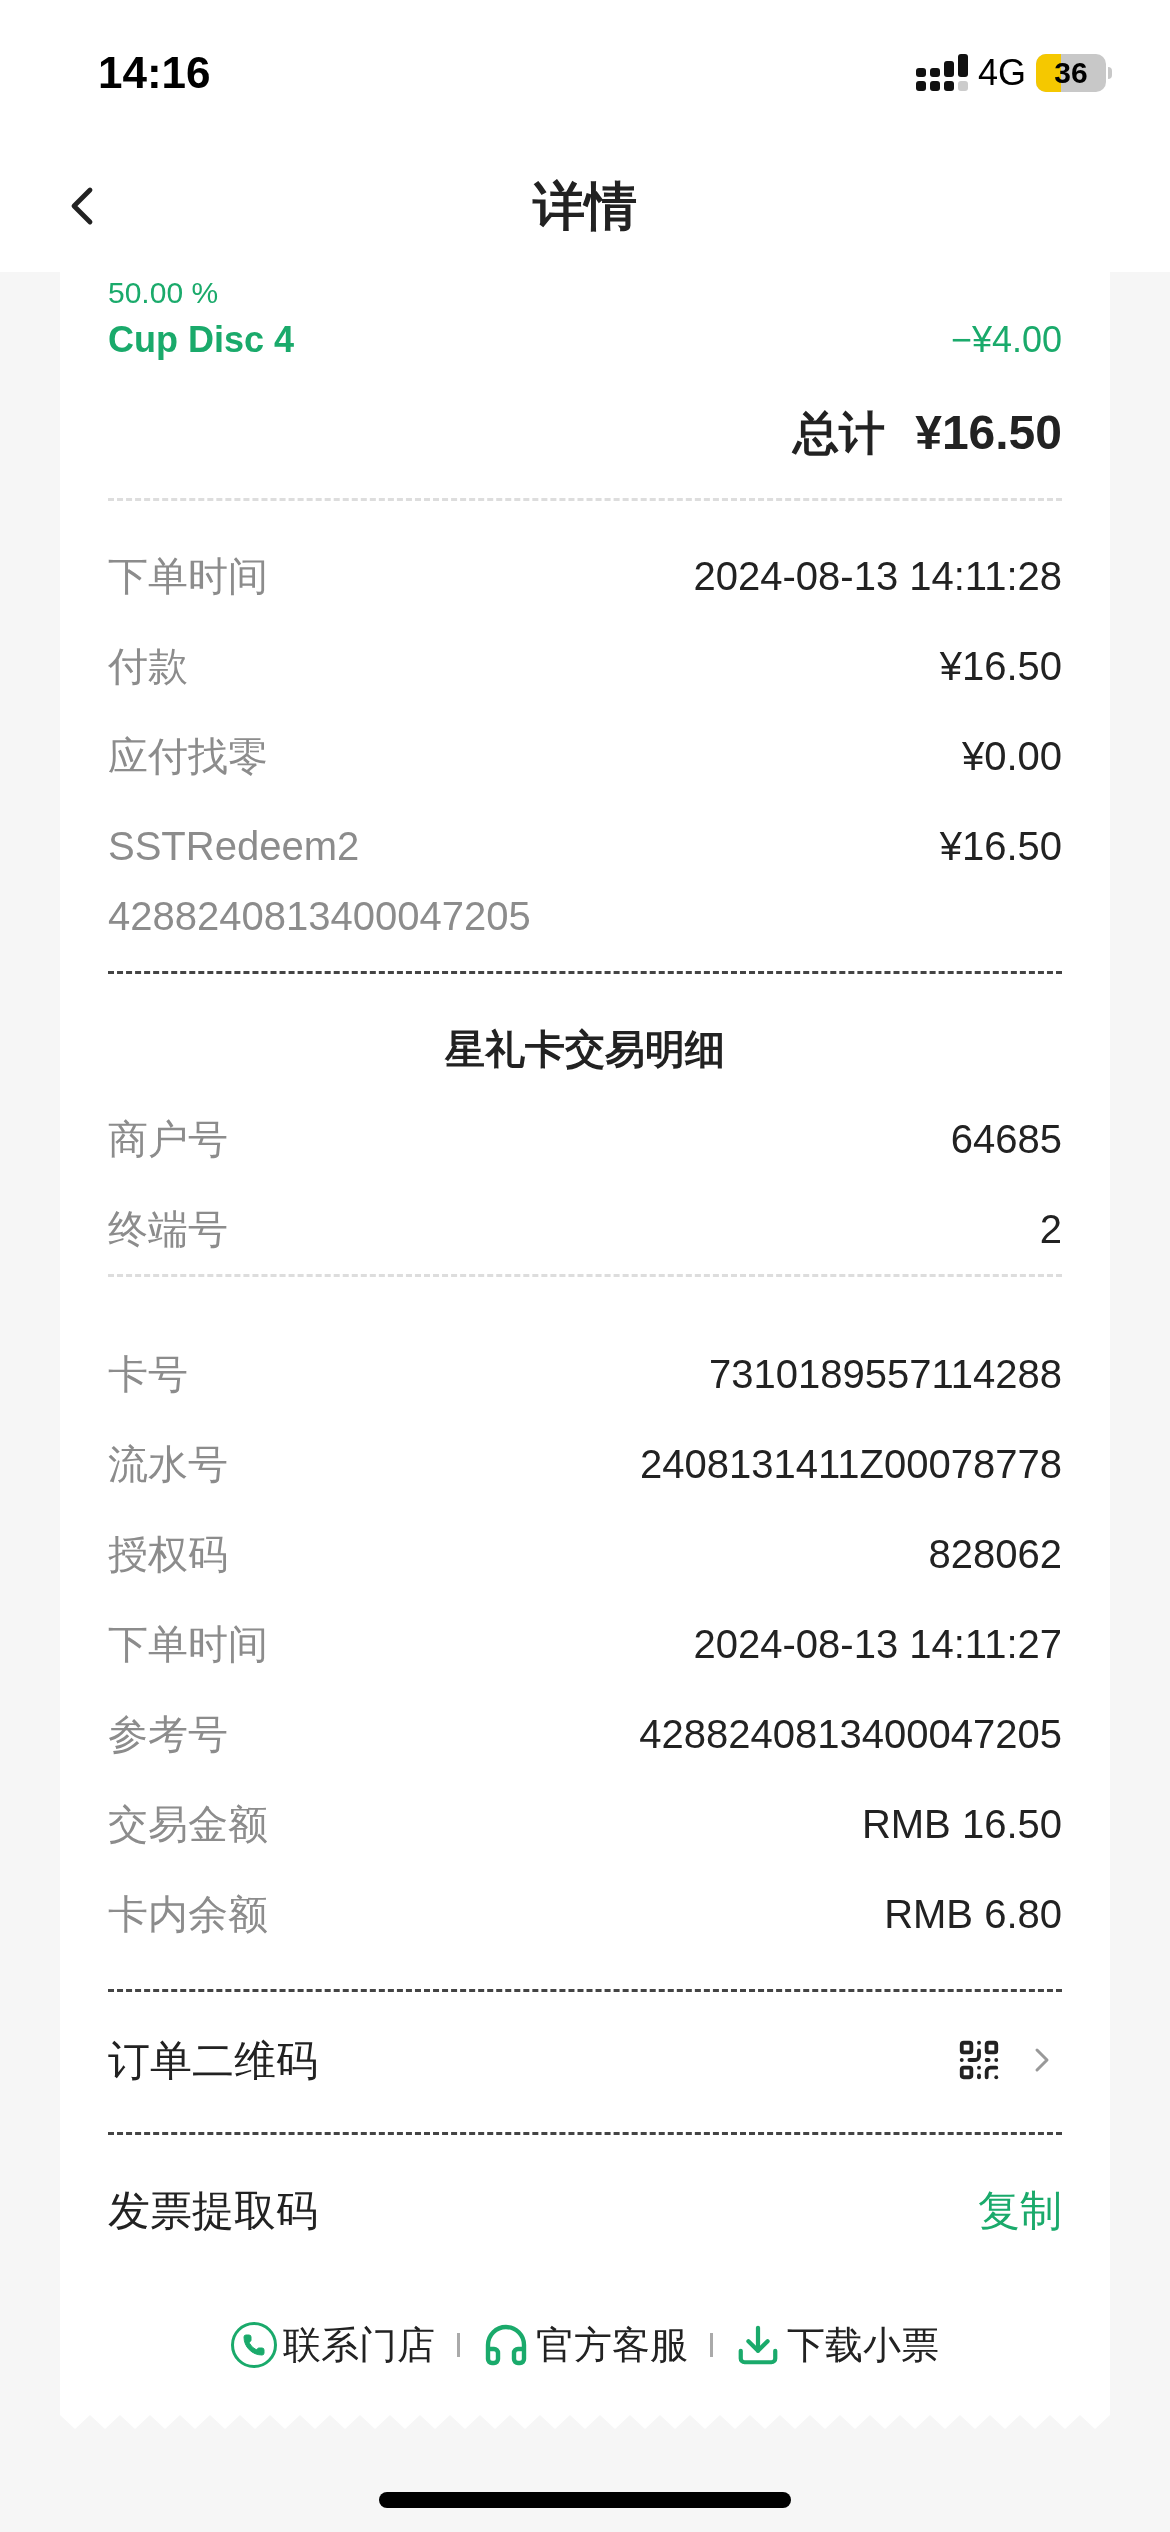 Image resolution: width=1170 pixels, height=2532 pixels. What do you see at coordinates (234, 846) in the screenshot?
I see `row-label: SSTRedeem2` at bounding box center [234, 846].